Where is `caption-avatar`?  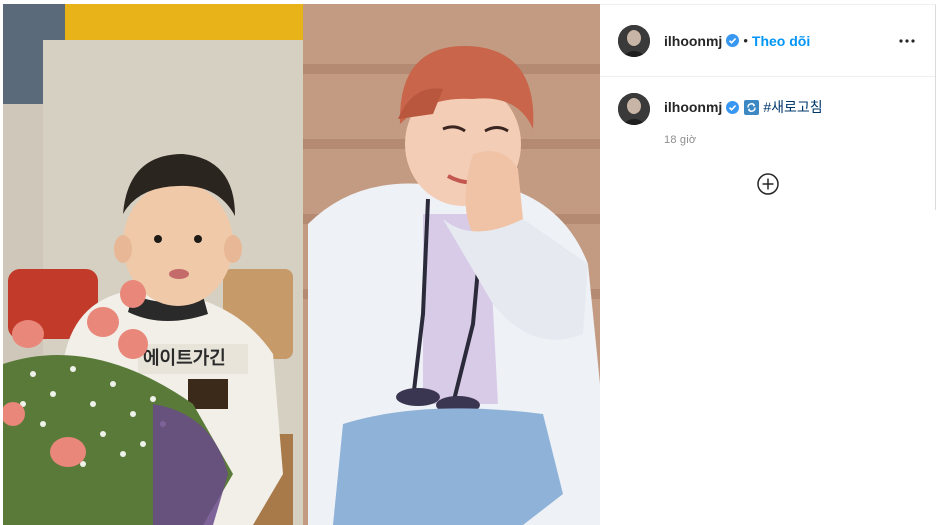 caption-avatar is located at coordinates (634, 109).